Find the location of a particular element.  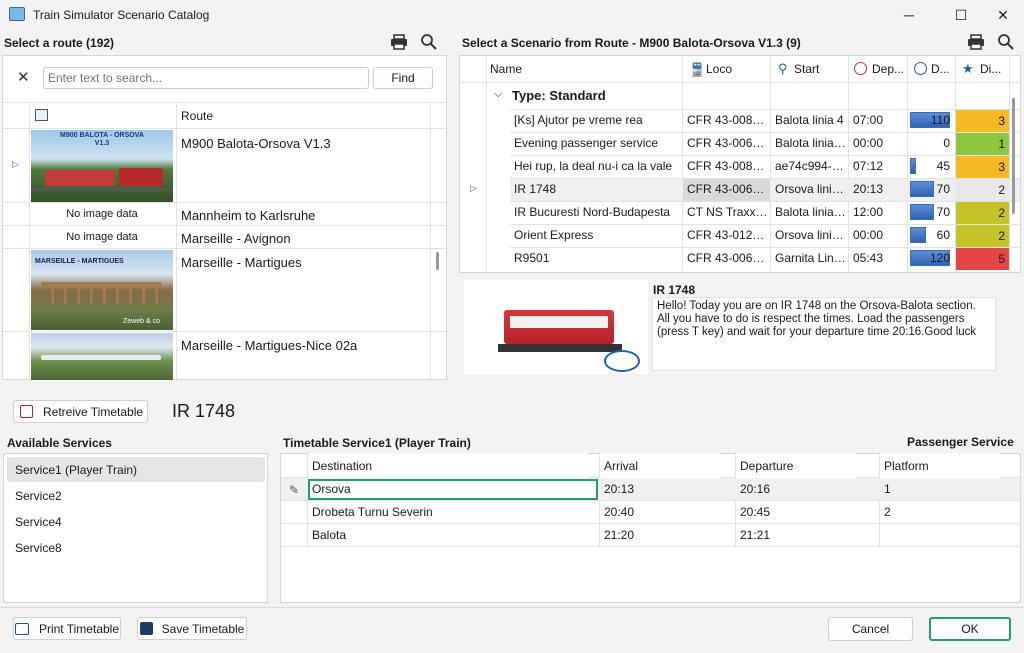

departure-cell: 20:16 is located at coordinates (801, 489).